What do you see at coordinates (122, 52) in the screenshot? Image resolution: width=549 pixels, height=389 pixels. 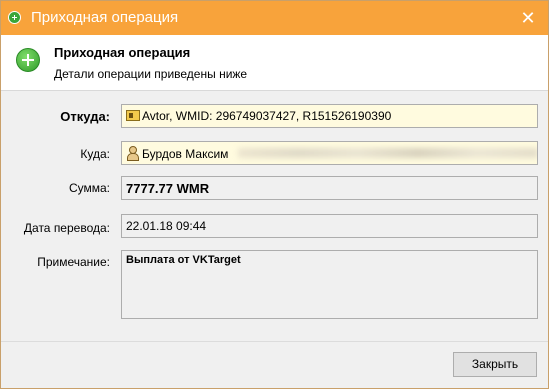 I see `header-title: Приходная операция` at bounding box center [122, 52].